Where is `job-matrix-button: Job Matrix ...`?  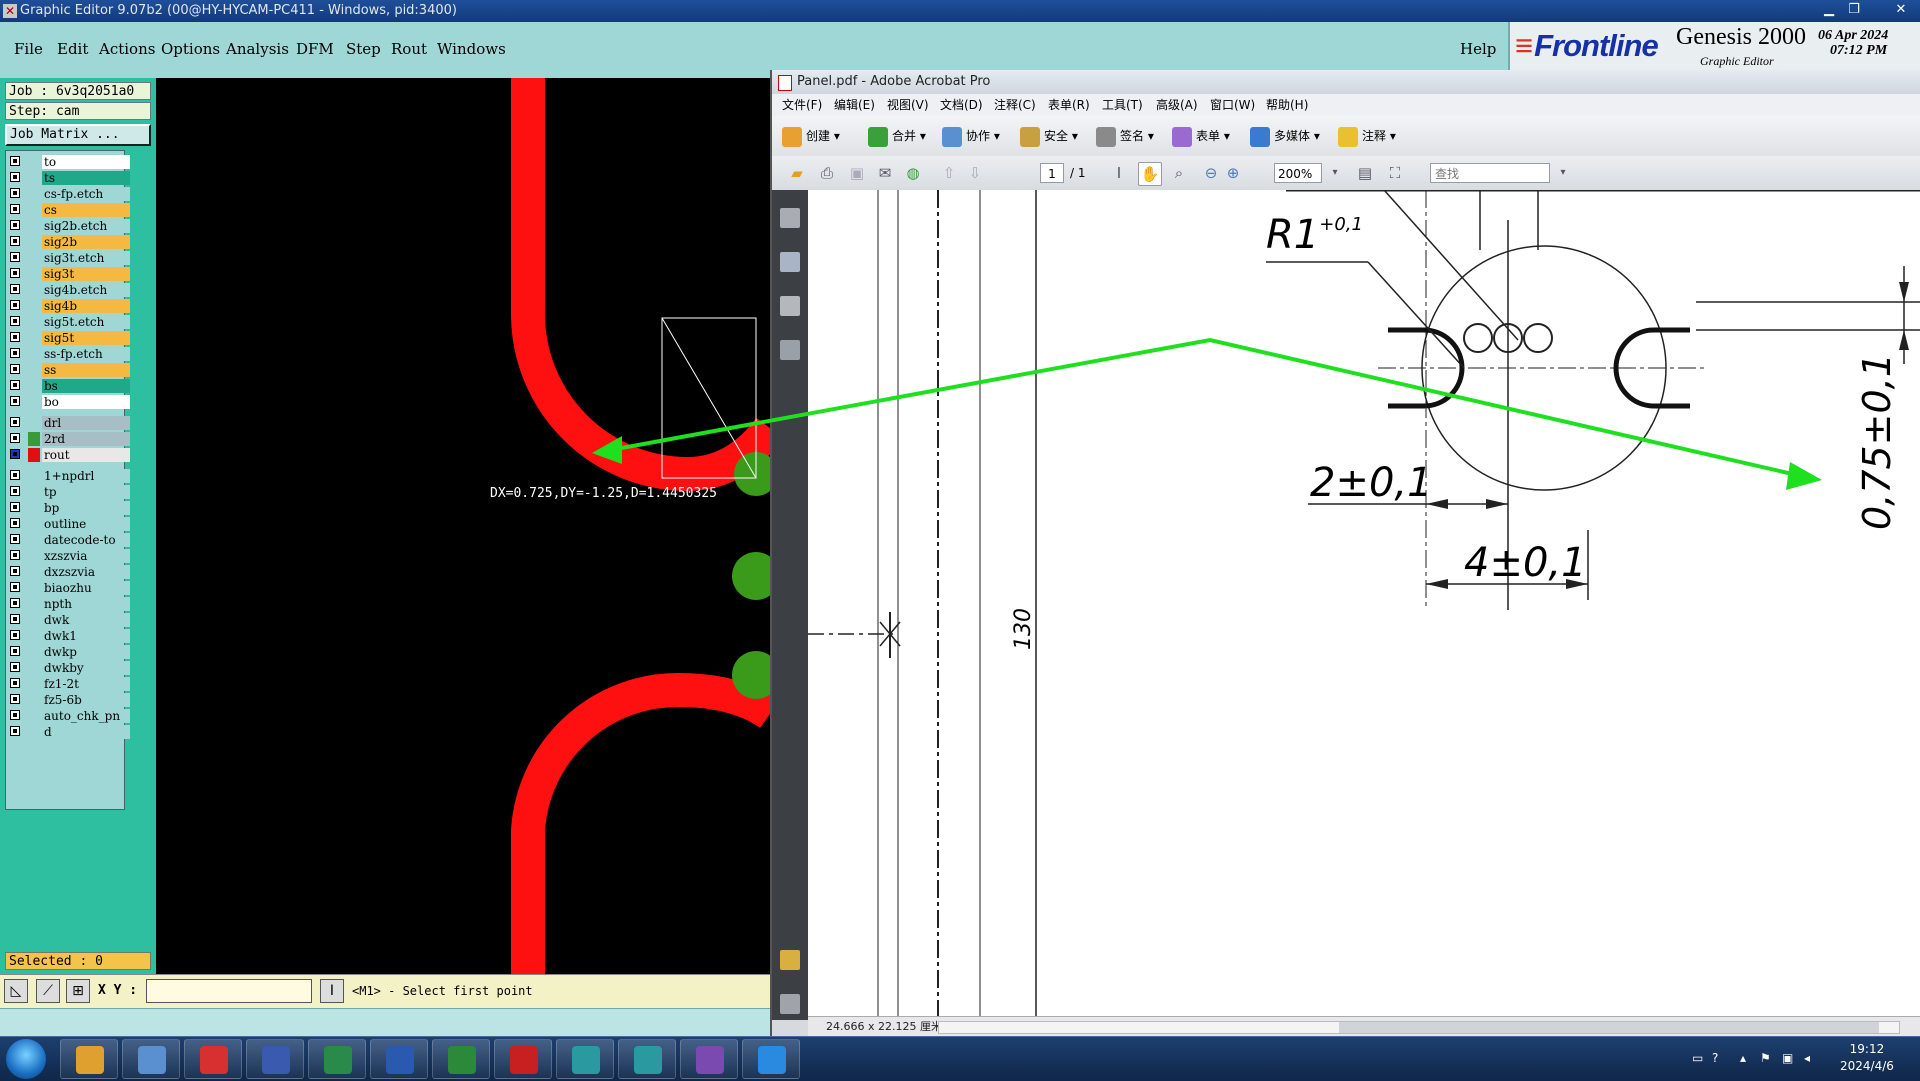 job-matrix-button: Job Matrix ... is located at coordinates (78, 135).